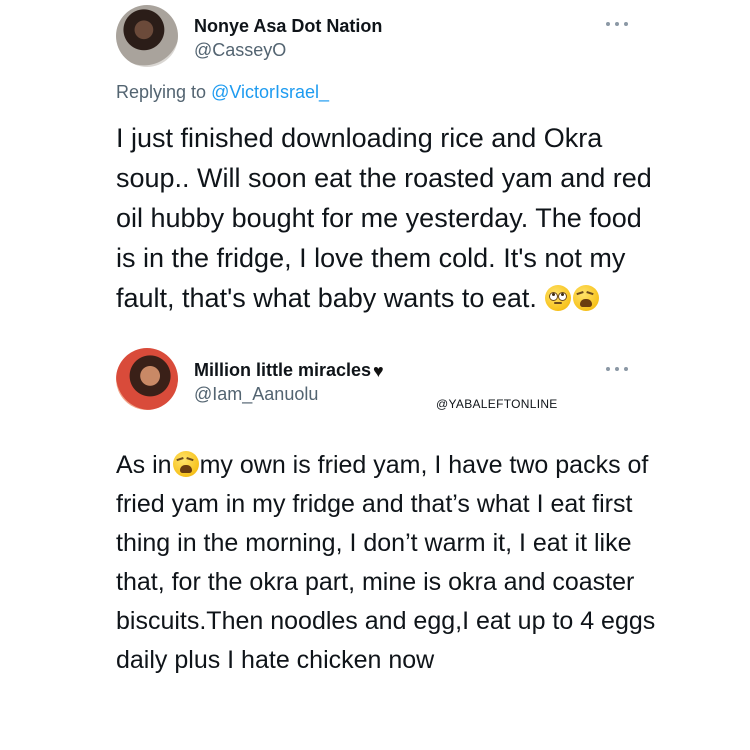 This screenshot has height=750, width=750. I want to click on display-name: Million little miracles ♥, so click(289, 371).